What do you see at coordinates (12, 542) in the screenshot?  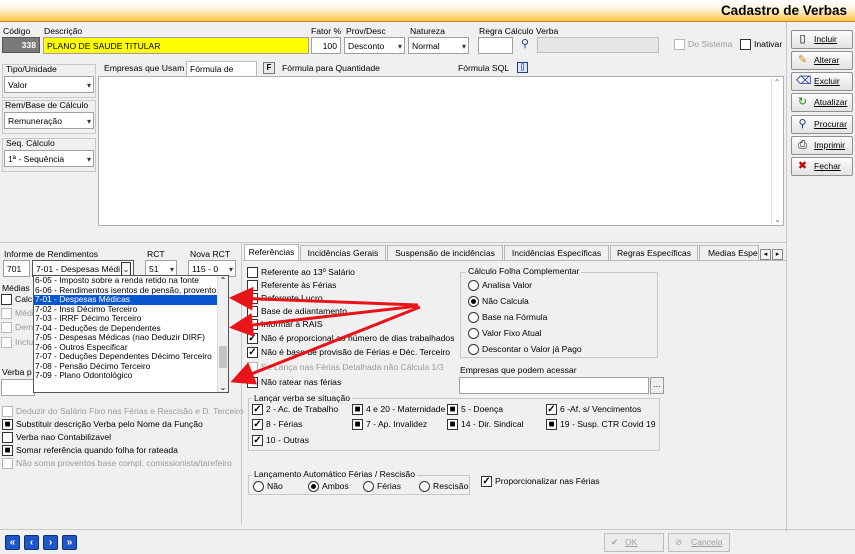 I see `first-icon: «` at bounding box center [12, 542].